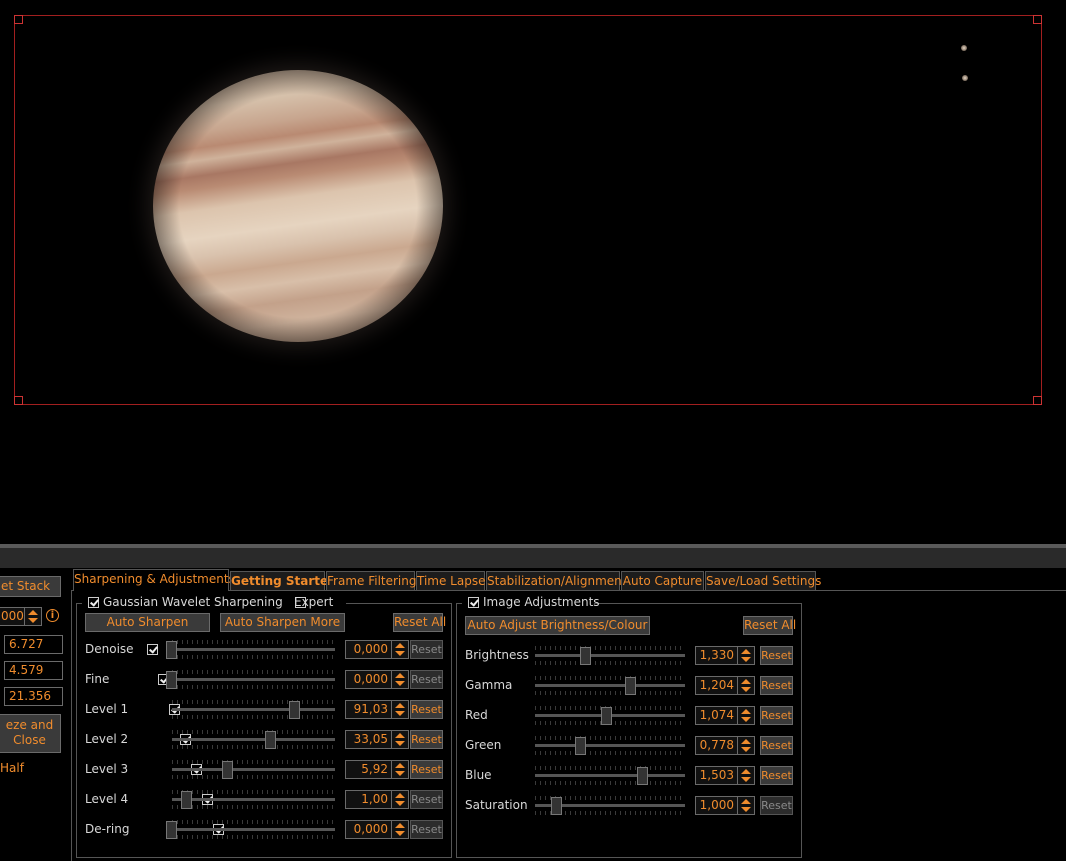  I want to click on value-spinner: 0,778, so click(725, 745).